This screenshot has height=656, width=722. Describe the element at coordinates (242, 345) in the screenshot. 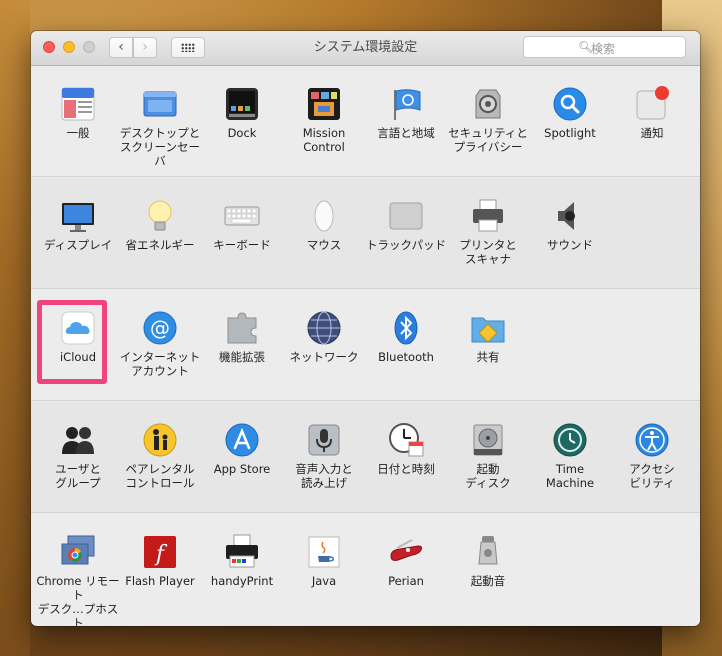

I see `pref-extensions: 機能拡張` at that location.